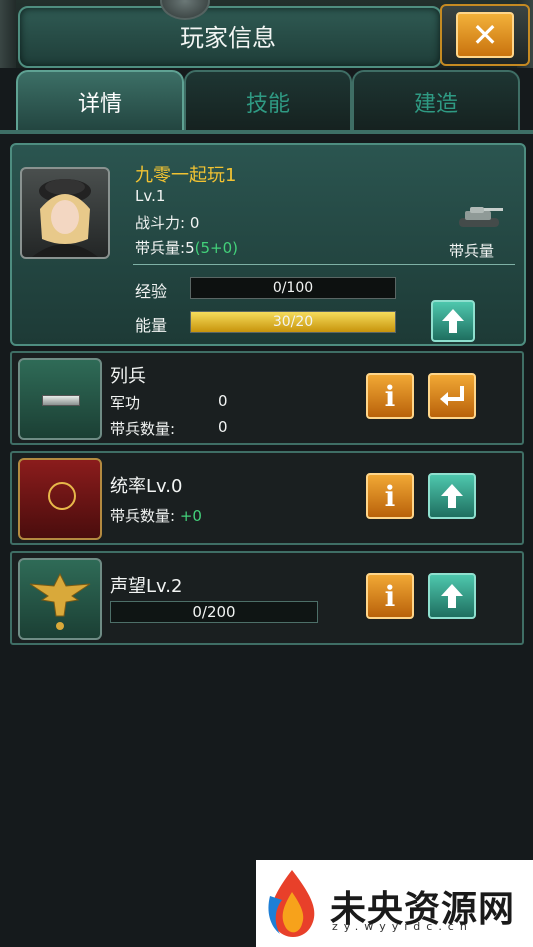  I want to click on energy-text: 30/20, so click(293, 322).